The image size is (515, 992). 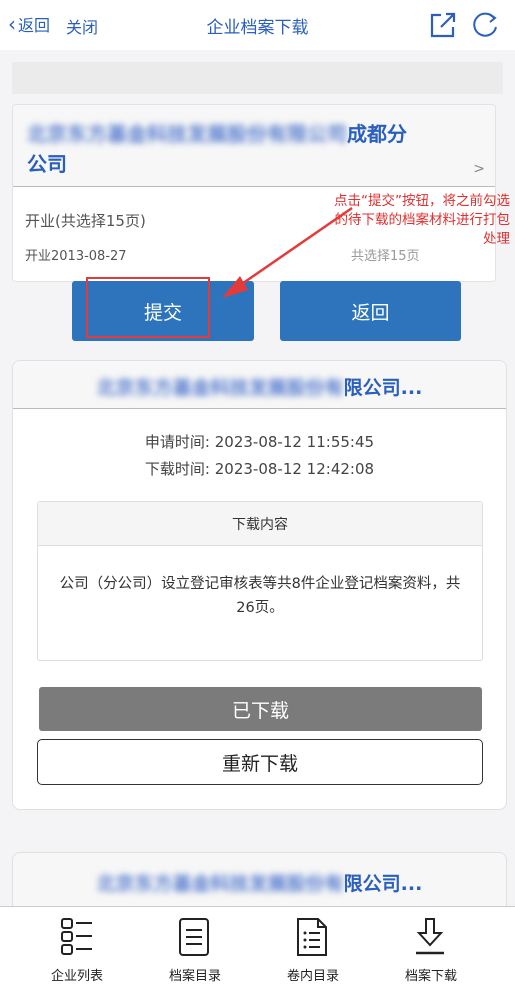 What do you see at coordinates (312, 937) in the screenshot?
I see `volume-catalog-icon` at bounding box center [312, 937].